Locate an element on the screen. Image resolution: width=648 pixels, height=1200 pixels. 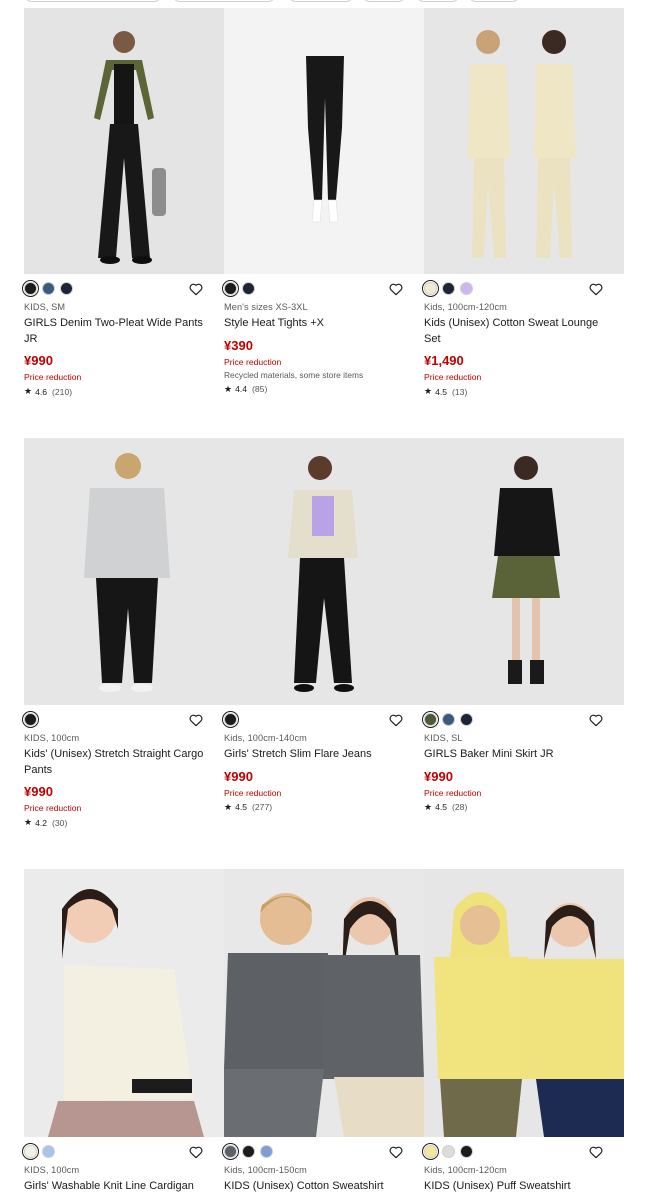
product-rating: ★ 4.4 (85) is located at coordinates (324, 389).